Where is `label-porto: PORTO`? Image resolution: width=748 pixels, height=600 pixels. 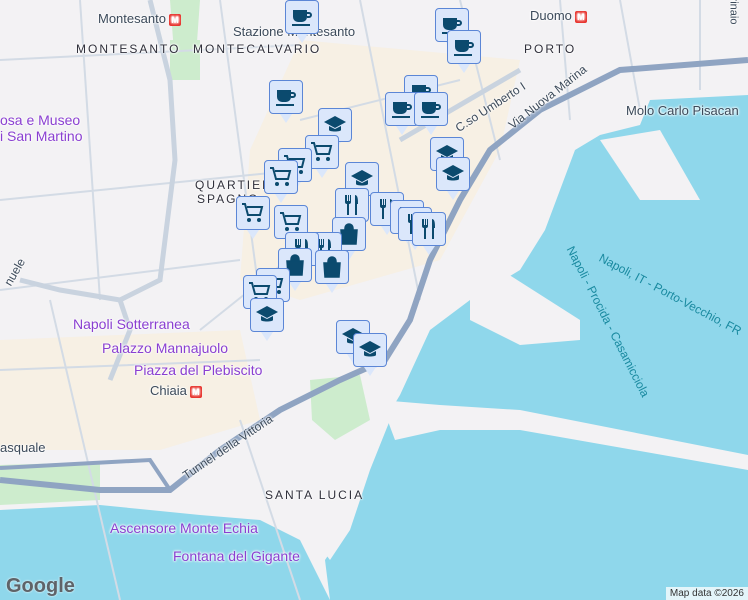
label-porto: PORTO is located at coordinates (550, 49).